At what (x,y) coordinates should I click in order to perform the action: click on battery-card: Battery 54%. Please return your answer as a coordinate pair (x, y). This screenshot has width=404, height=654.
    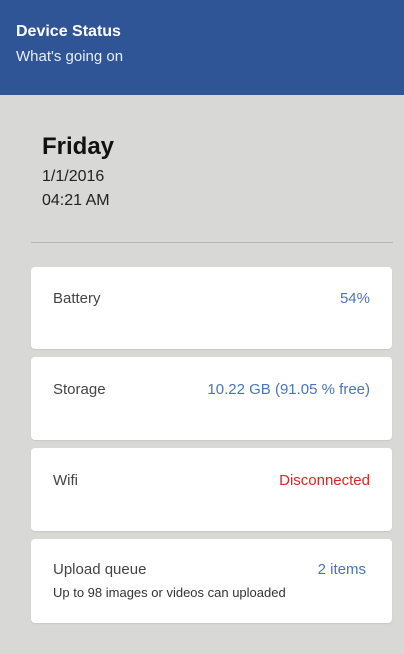
    Looking at the image, I should click on (211, 308).